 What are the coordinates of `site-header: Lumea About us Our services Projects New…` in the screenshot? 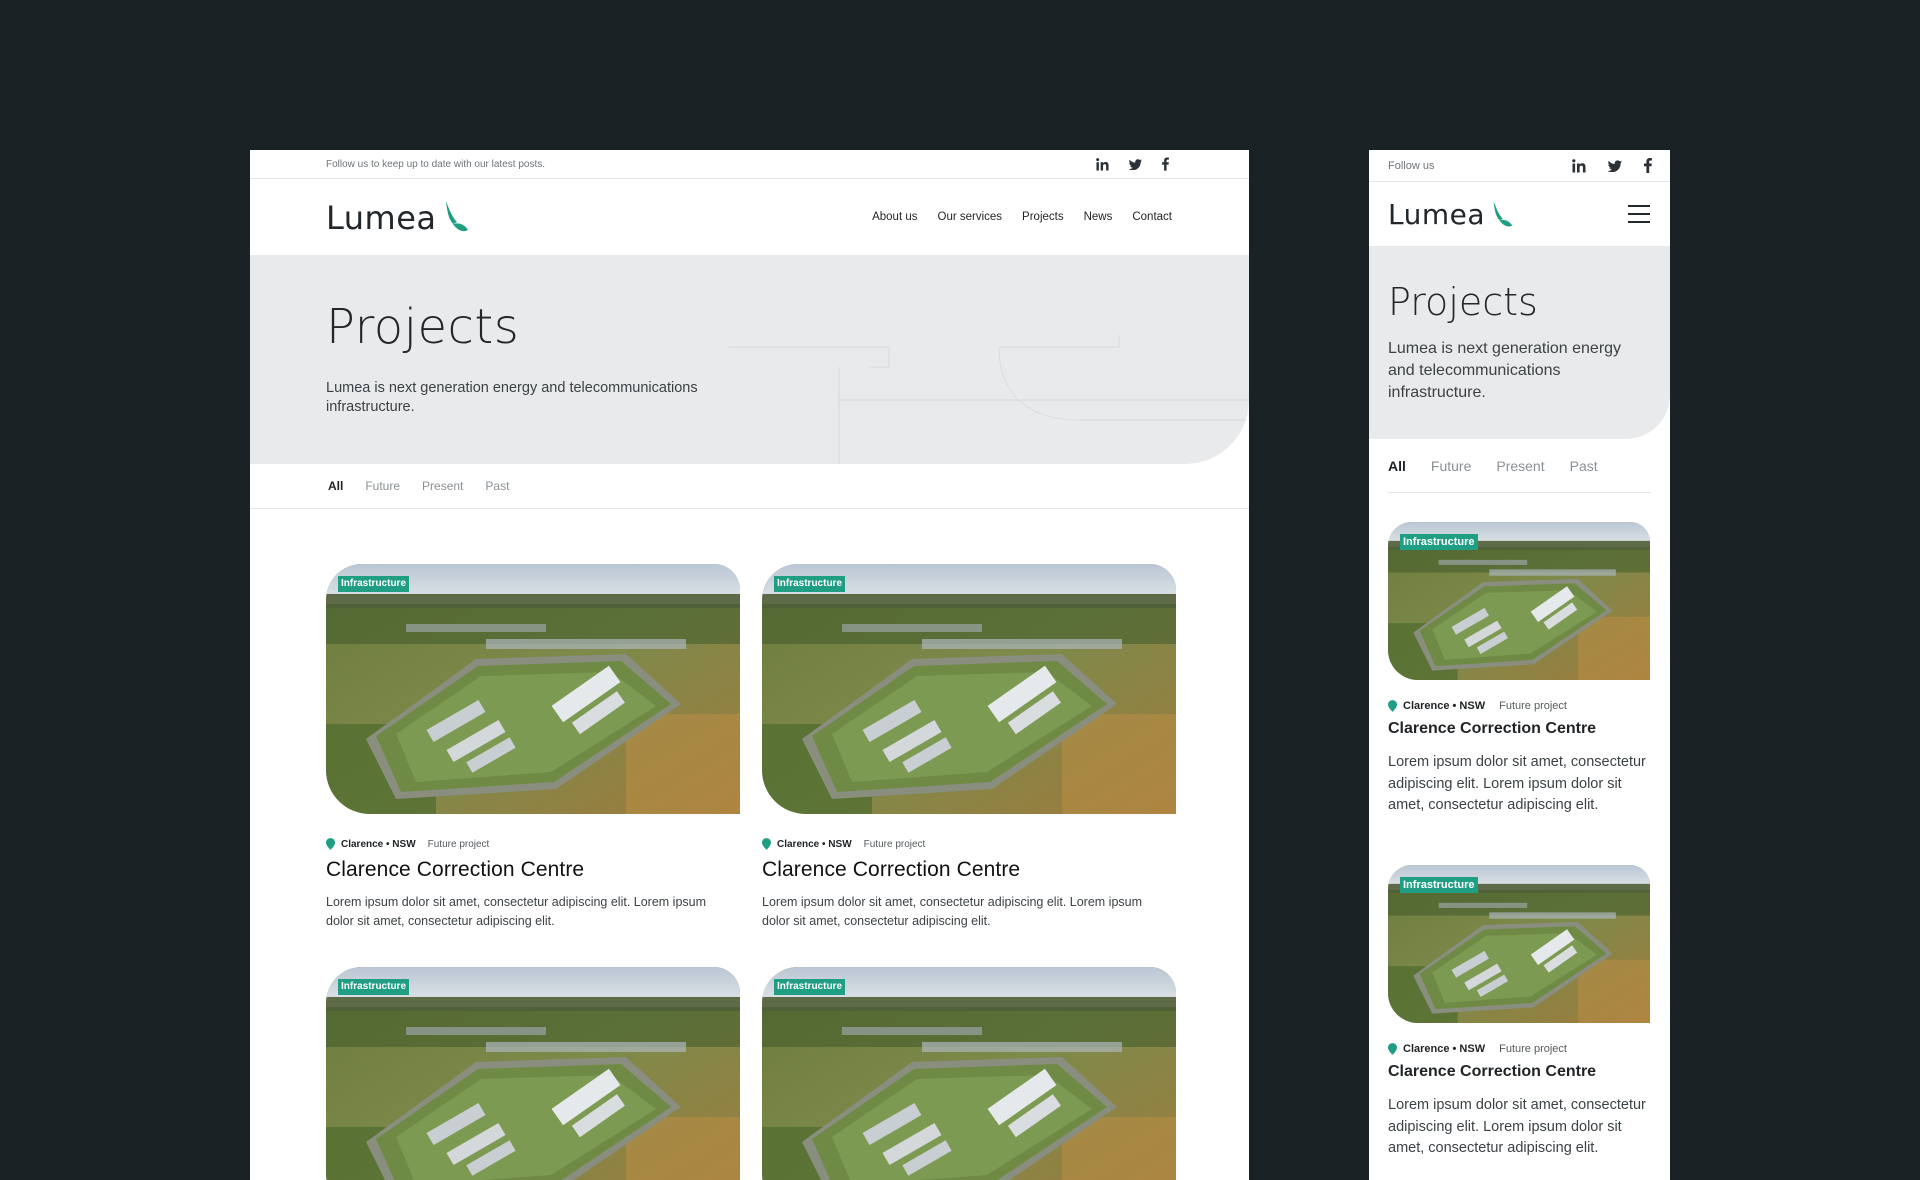 It's located at (749, 217).